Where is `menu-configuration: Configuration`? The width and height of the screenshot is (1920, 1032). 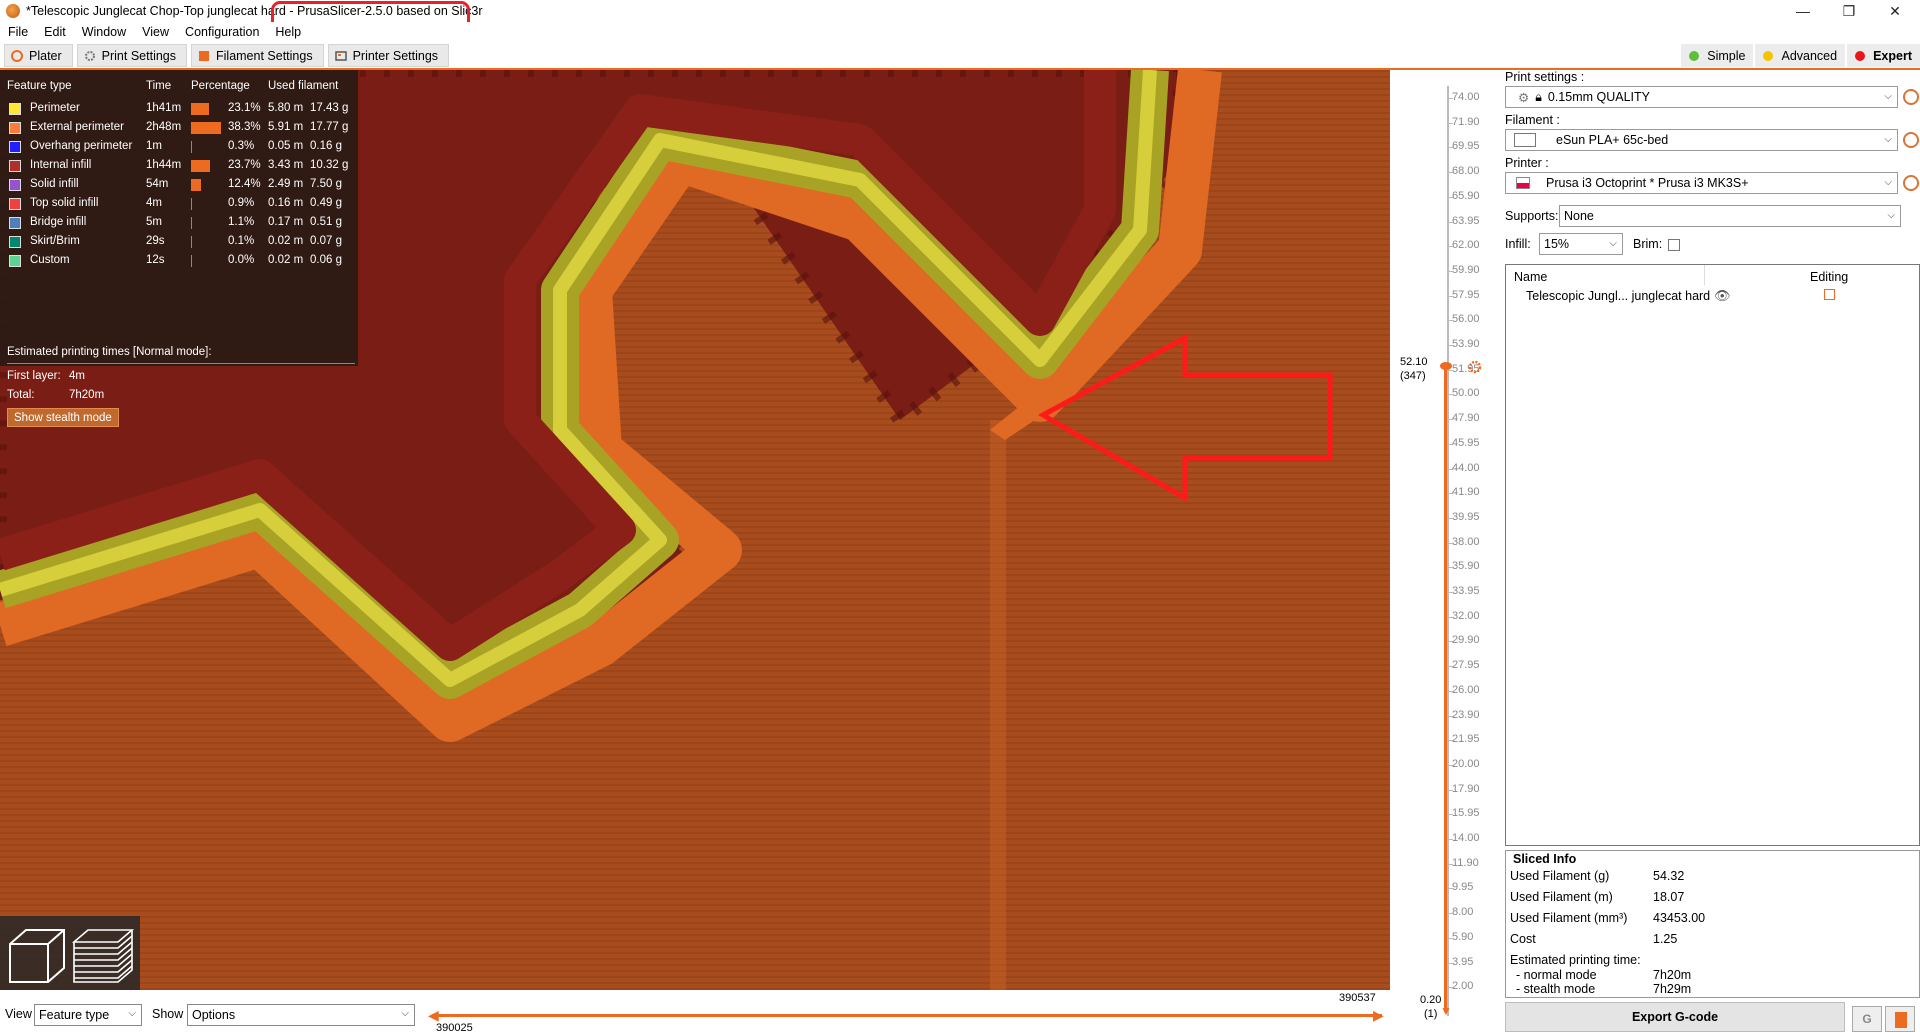 menu-configuration: Configuration is located at coordinates (222, 32).